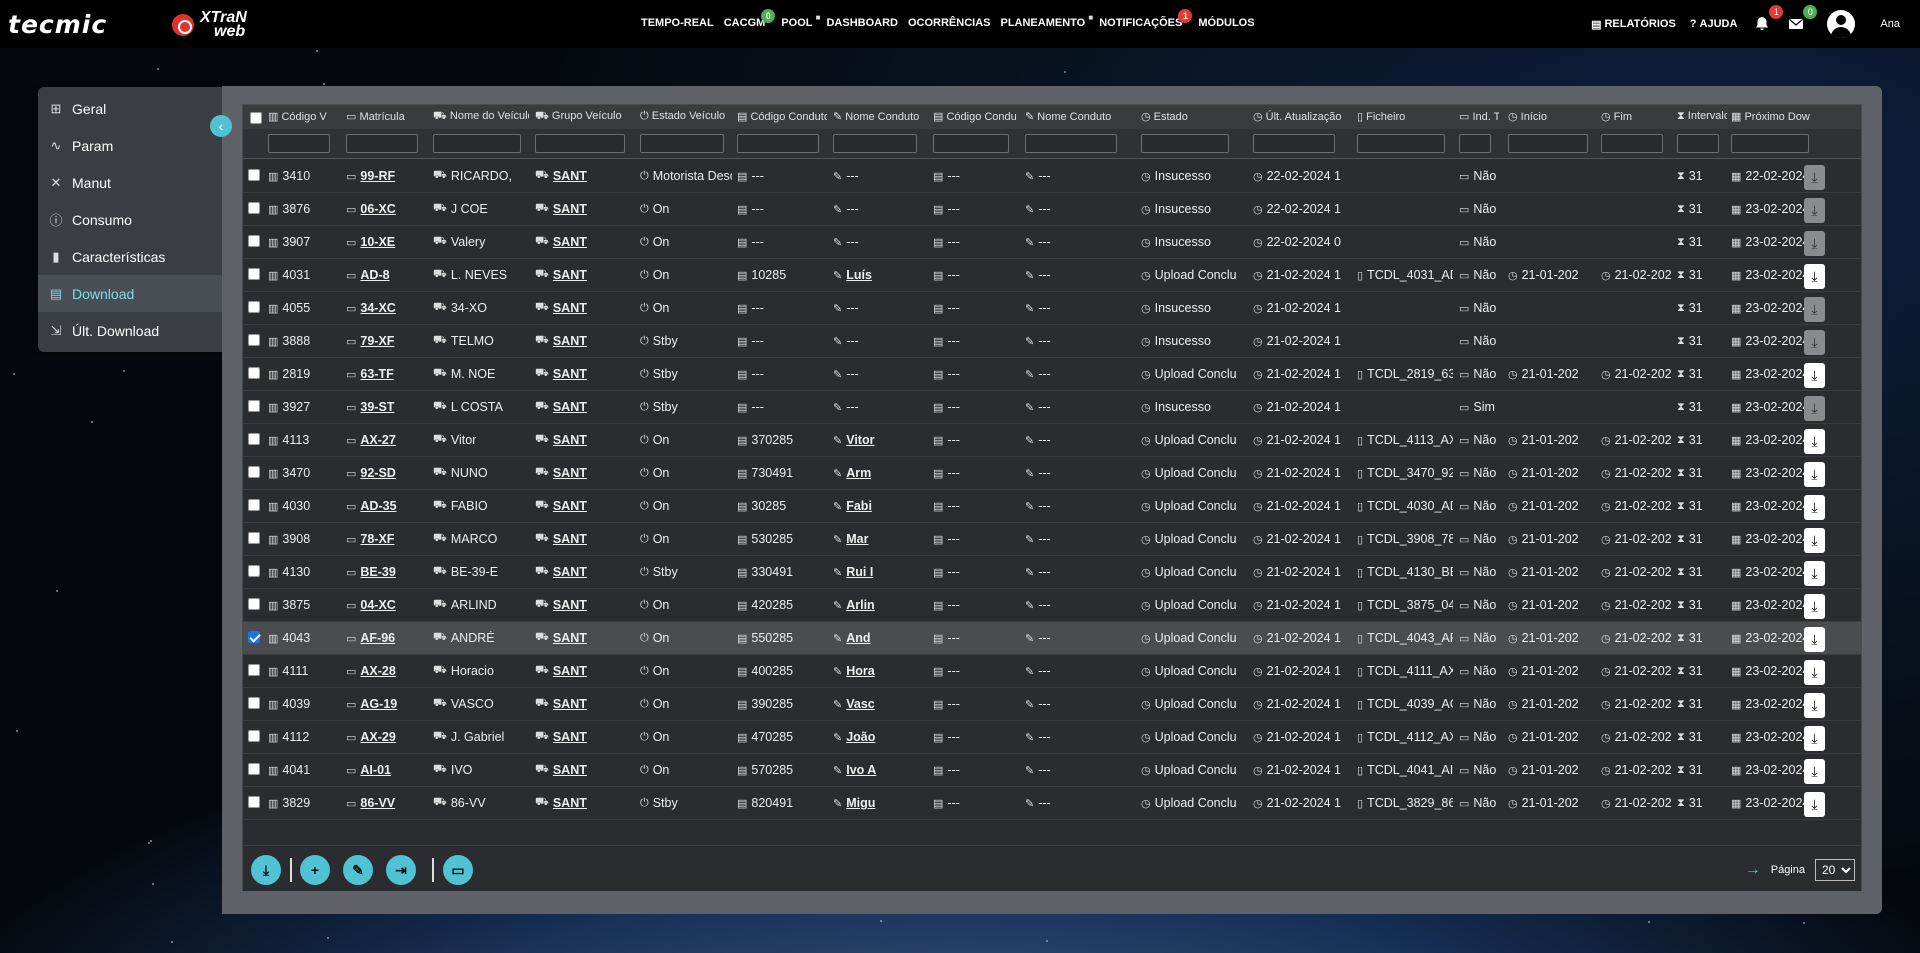 This screenshot has height=953, width=1920. What do you see at coordinates (386, 440) in the screenshot?
I see `cell-matricula: ▭ AX-27` at bounding box center [386, 440].